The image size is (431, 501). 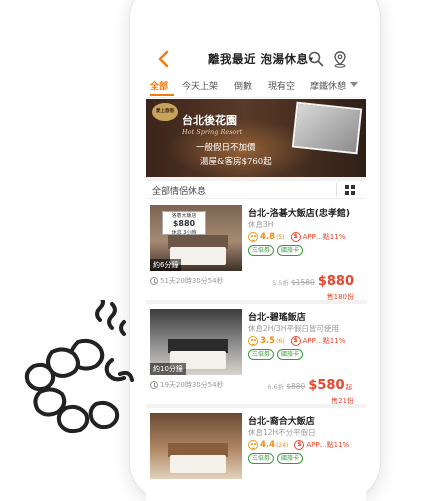 What do you see at coordinates (164, 59) in the screenshot?
I see `back-arrow-icon` at bounding box center [164, 59].